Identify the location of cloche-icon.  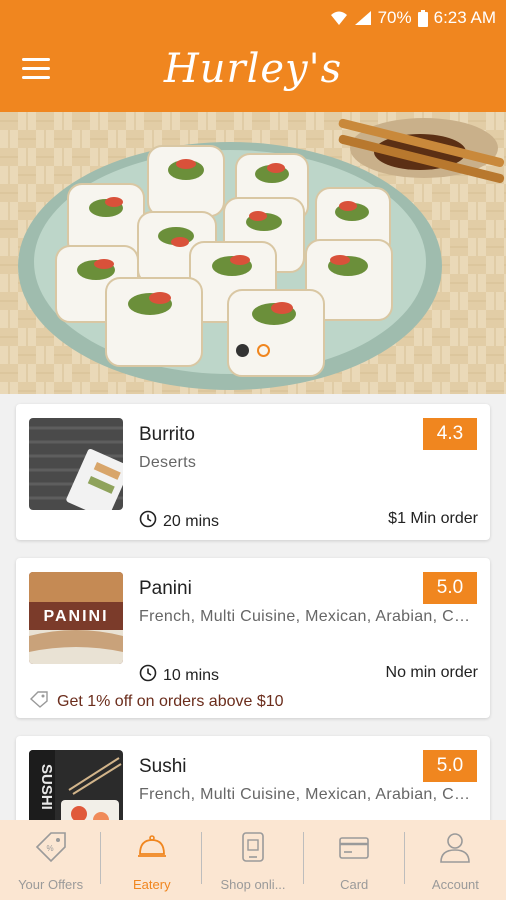
(152, 849).